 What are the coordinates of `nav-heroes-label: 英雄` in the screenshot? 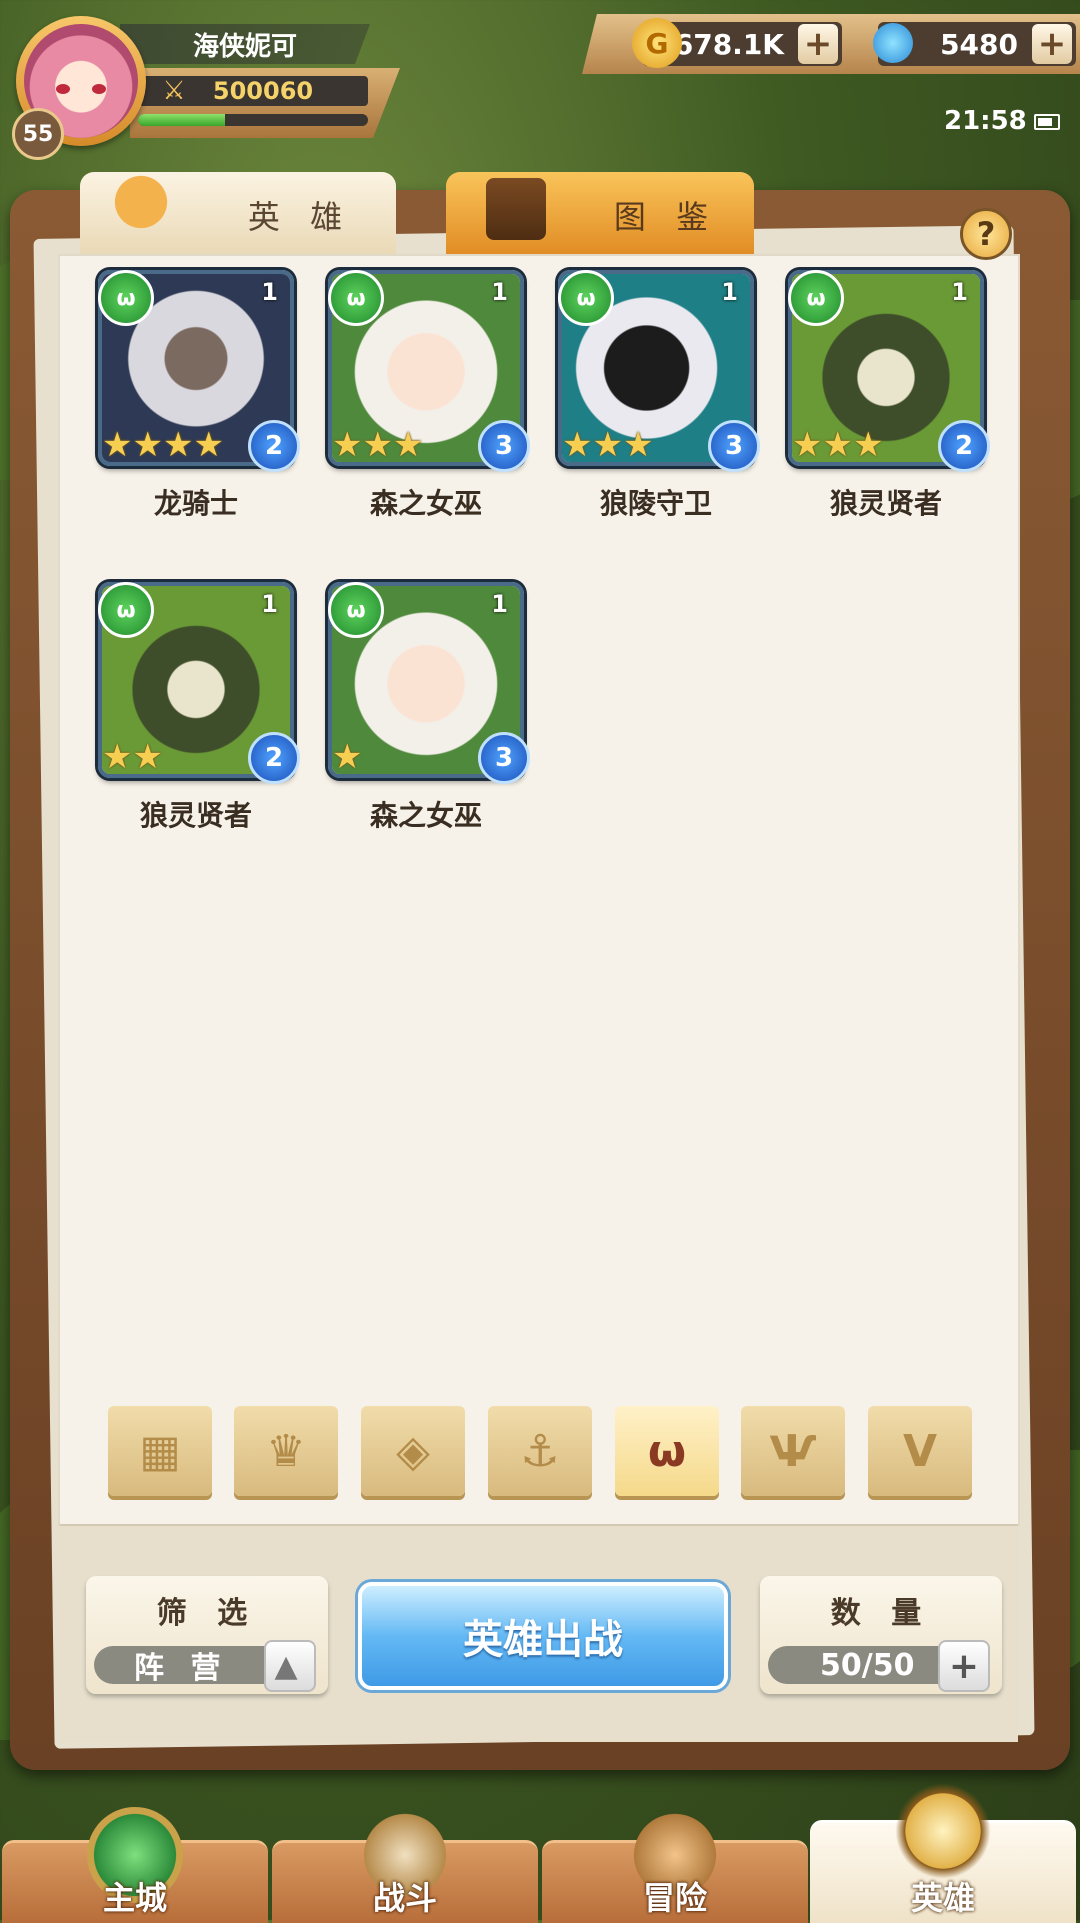 It's located at (942, 1898).